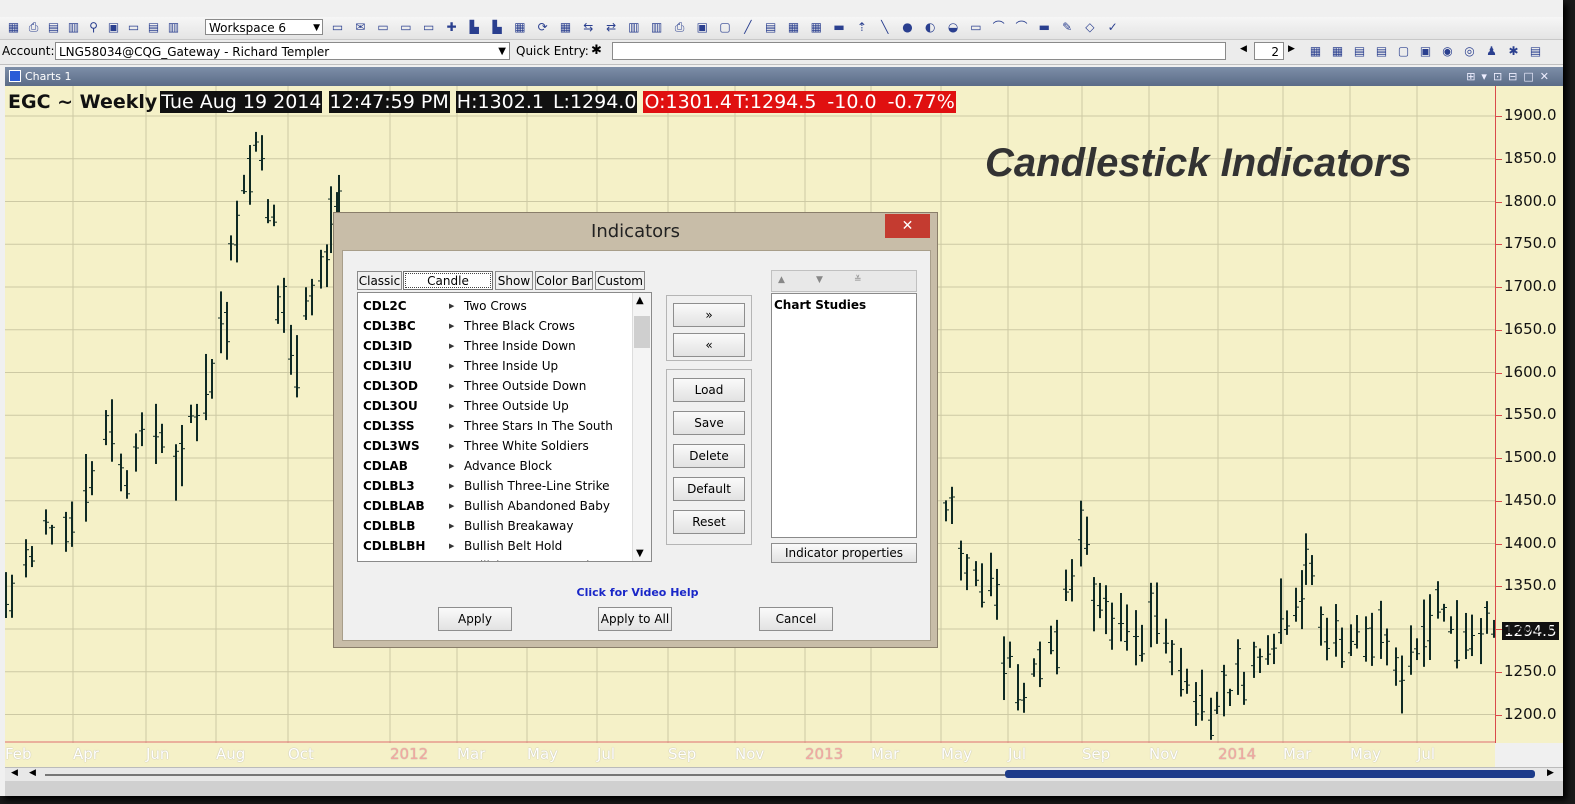 The image size is (1575, 804). What do you see at coordinates (495, 526) in the screenshot?
I see `list-item: CDLBLB ▶ Bullish Breakaway` at bounding box center [495, 526].